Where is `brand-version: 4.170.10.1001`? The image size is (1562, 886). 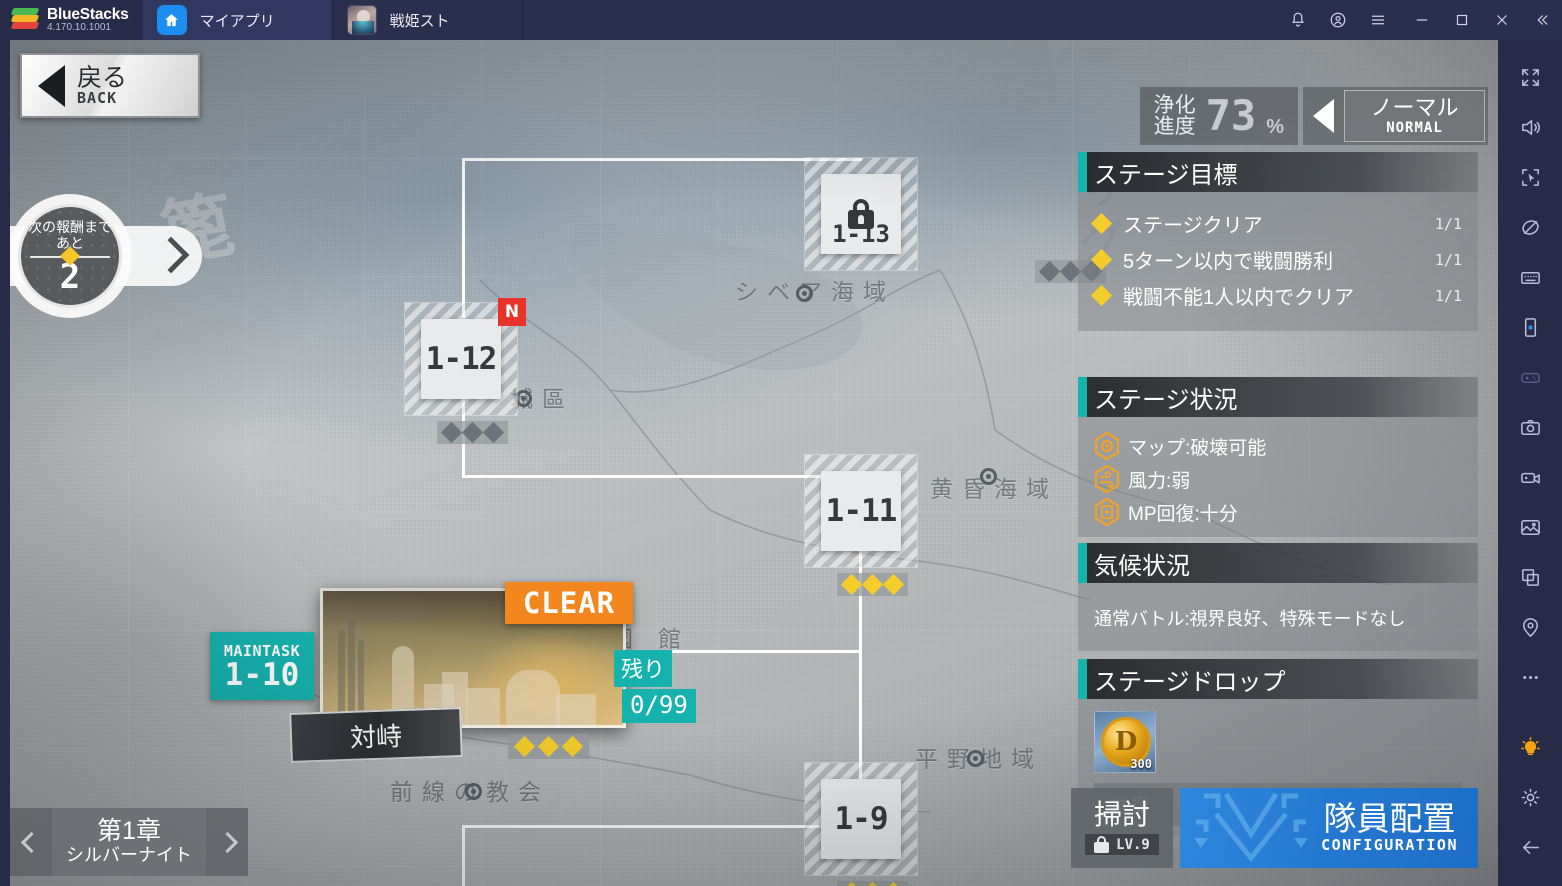
brand-version: 4.170.10.1001 is located at coordinates (79, 27).